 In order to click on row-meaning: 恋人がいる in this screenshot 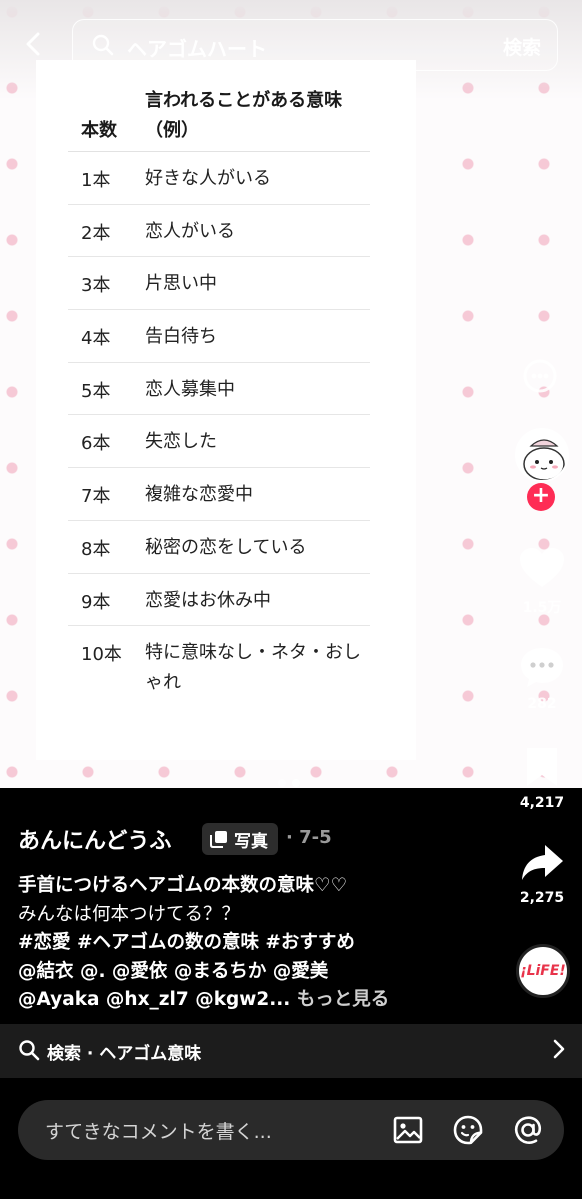, I will do `click(190, 231)`.